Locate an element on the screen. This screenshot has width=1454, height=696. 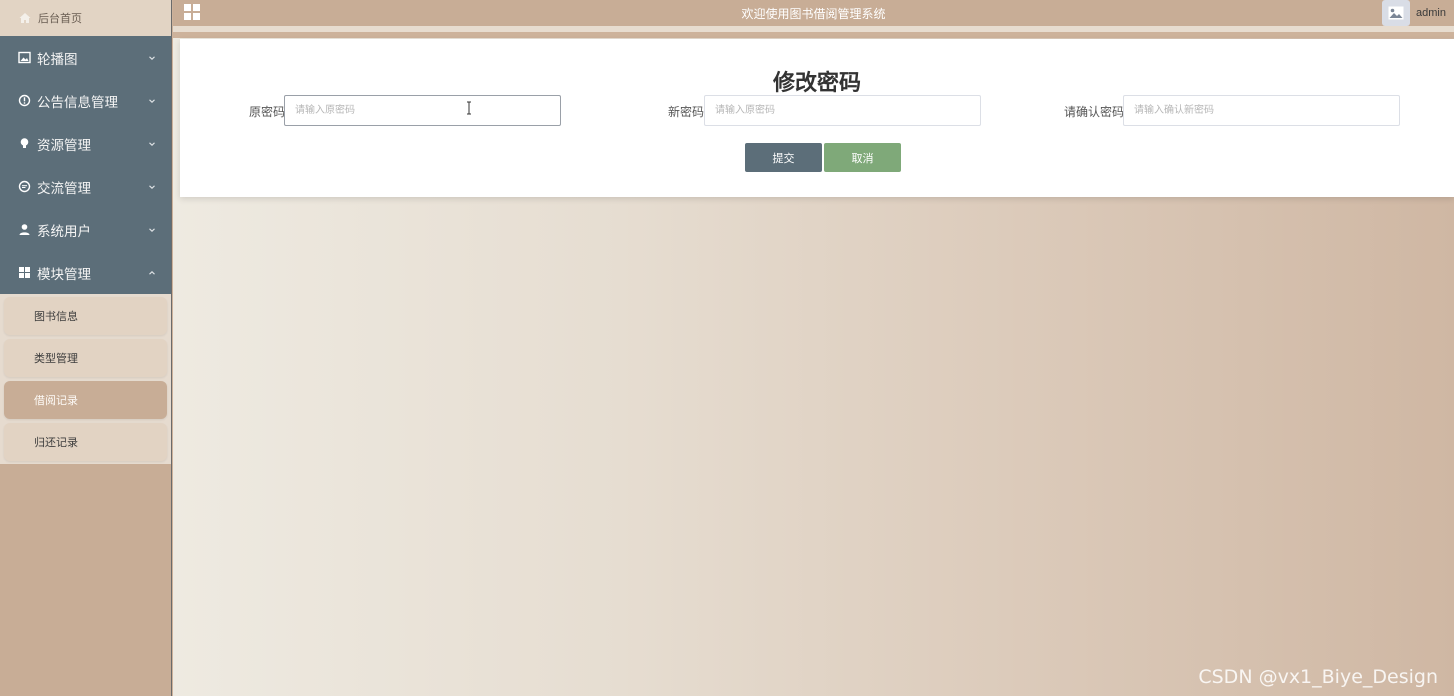
confirm-password-field is located at coordinates (1261, 110).